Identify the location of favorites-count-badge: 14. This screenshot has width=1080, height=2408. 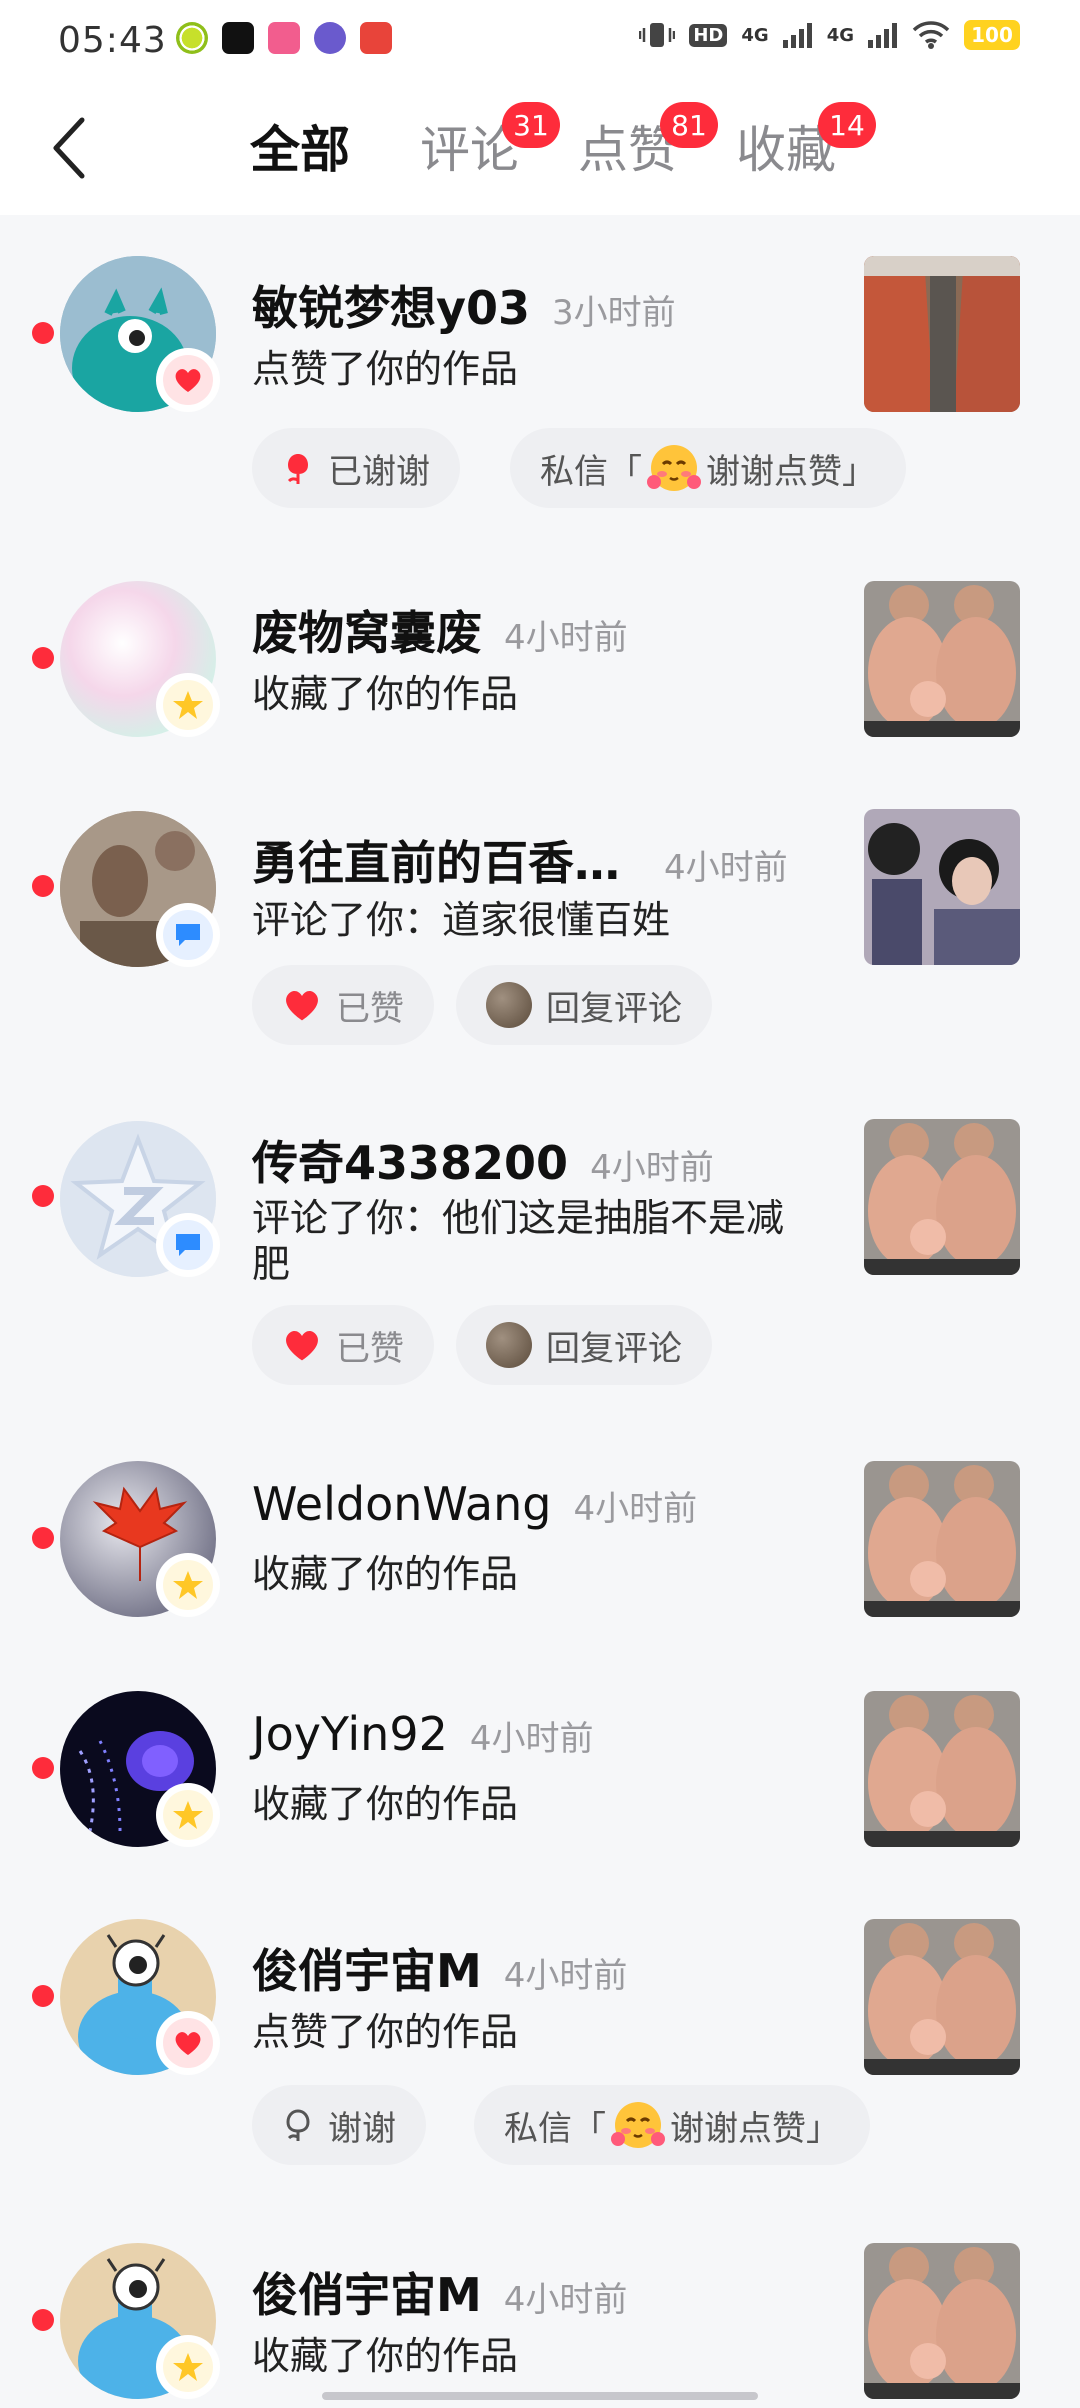
(847, 125).